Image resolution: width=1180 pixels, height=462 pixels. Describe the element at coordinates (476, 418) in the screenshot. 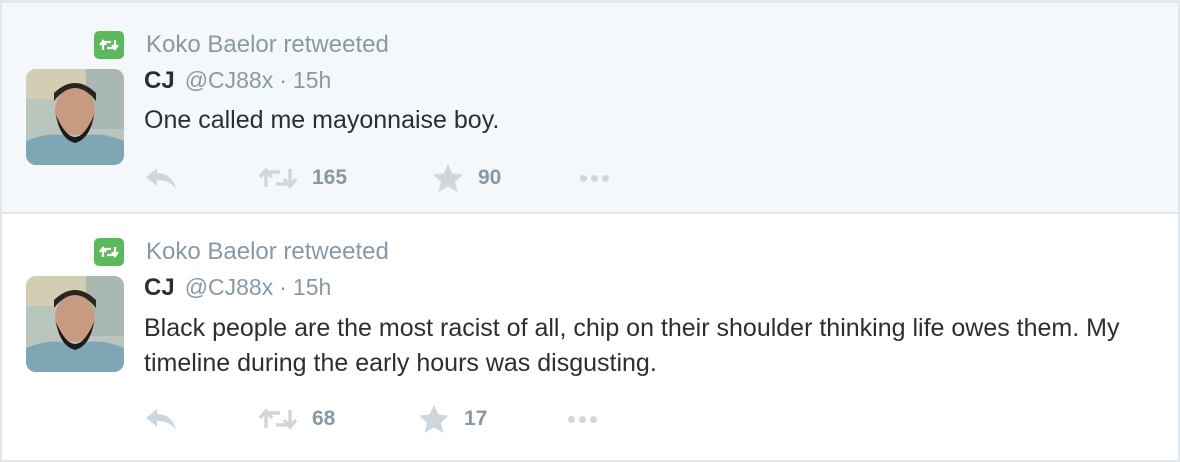

I see `favorite-count: 17` at that location.